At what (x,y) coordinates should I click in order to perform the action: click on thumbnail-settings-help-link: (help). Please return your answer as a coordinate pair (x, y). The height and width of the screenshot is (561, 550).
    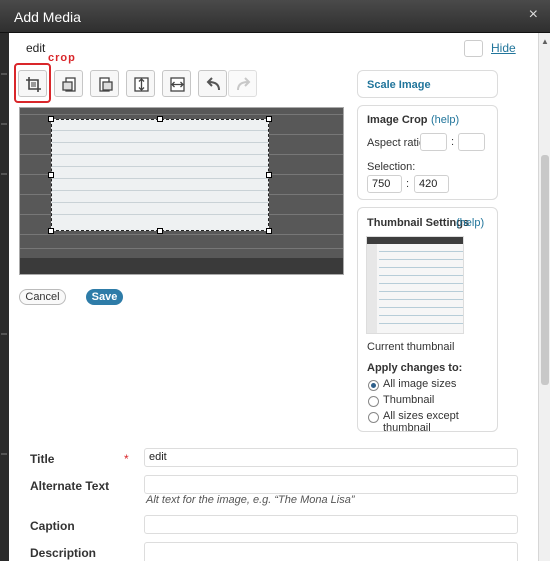
    Looking at the image, I should click on (470, 223).